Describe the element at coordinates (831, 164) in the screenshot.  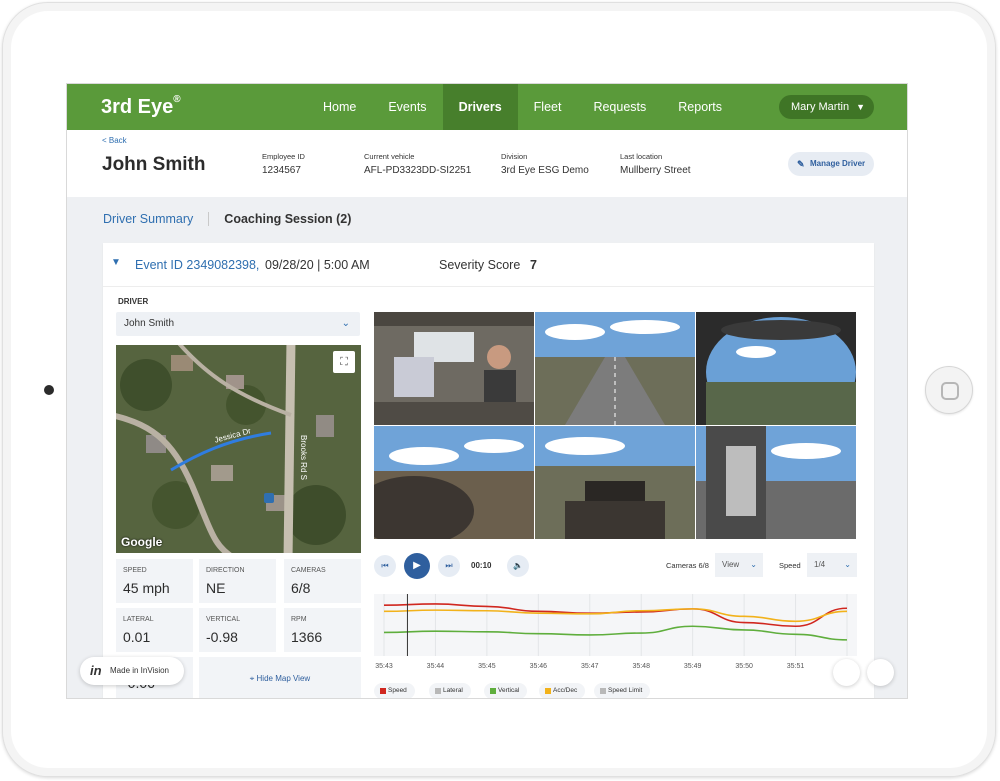
I see `manage-driver-button: ✎ Manage Driver` at that location.